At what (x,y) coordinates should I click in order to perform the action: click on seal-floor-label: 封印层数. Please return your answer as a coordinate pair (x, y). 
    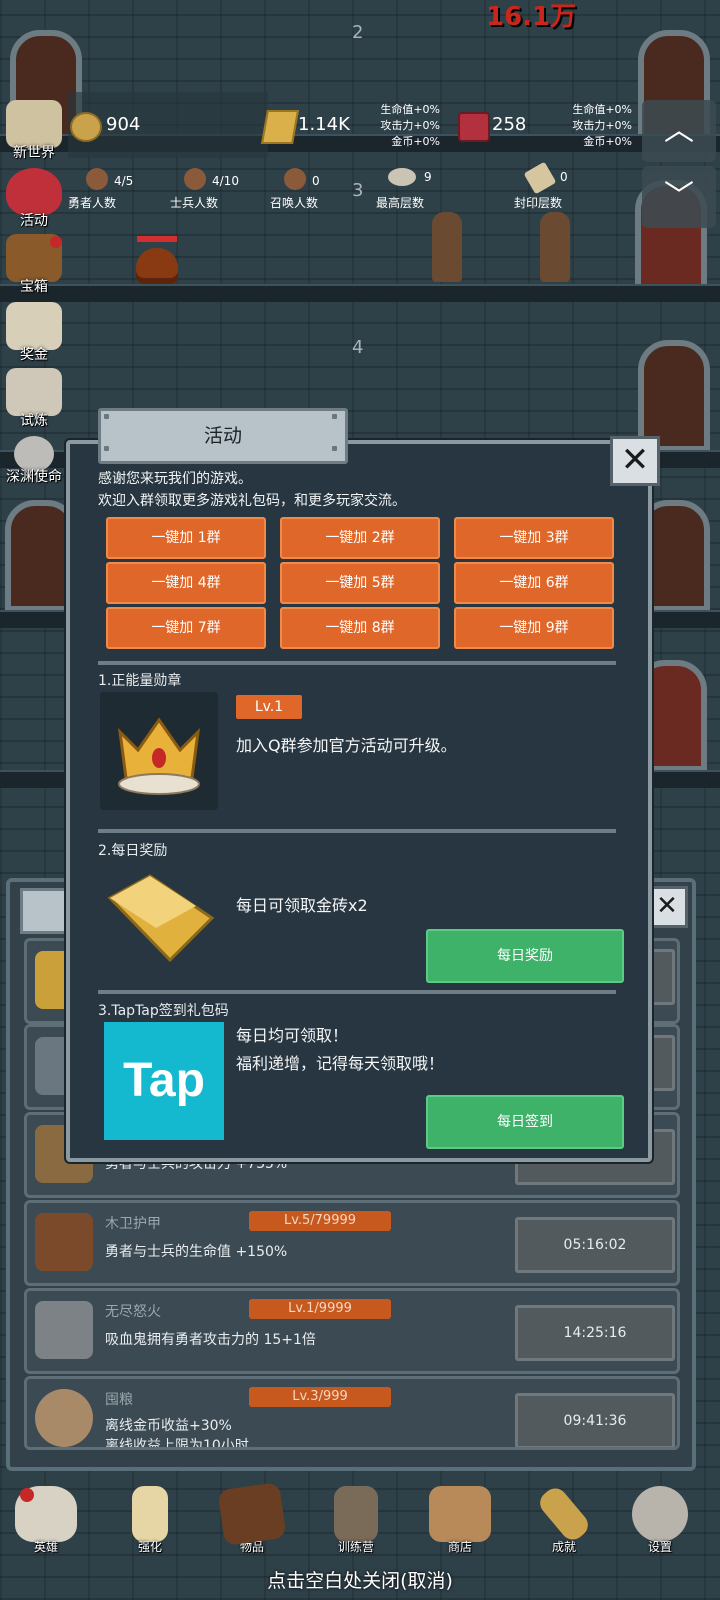
    Looking at the image, I should click on (538, 203).